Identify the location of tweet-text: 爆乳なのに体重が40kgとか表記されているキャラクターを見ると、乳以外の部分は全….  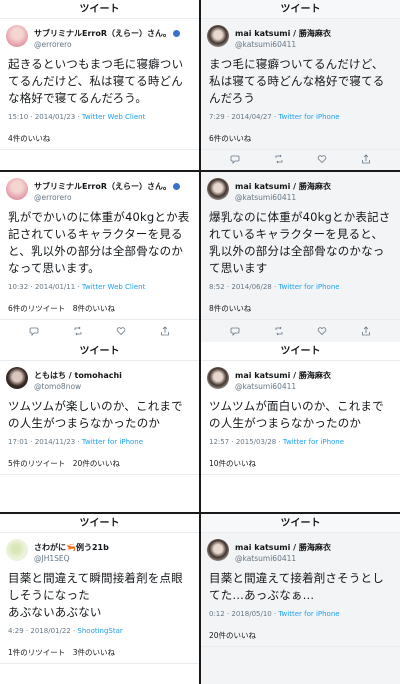
(300, 242).